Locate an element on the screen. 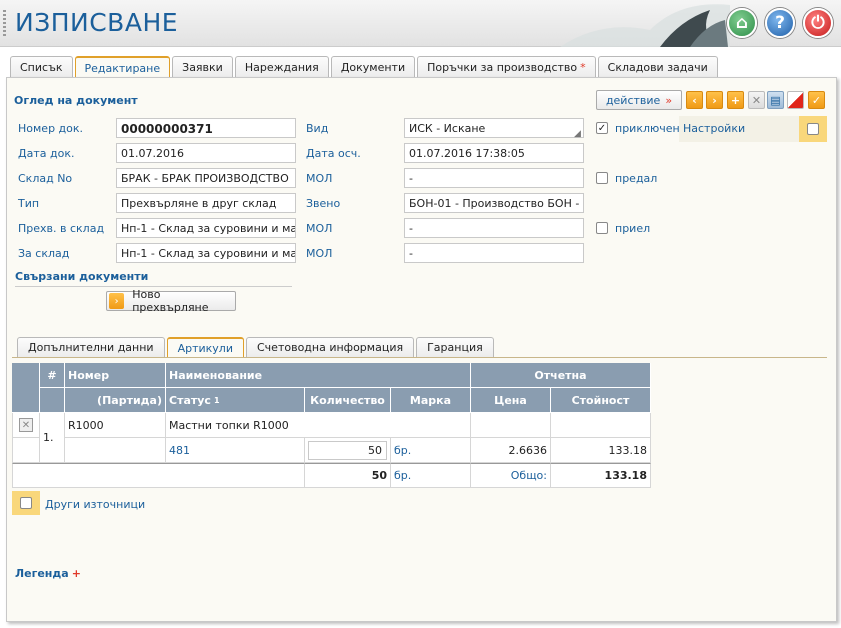  table-header-blank is located at coordinates (26, 388).